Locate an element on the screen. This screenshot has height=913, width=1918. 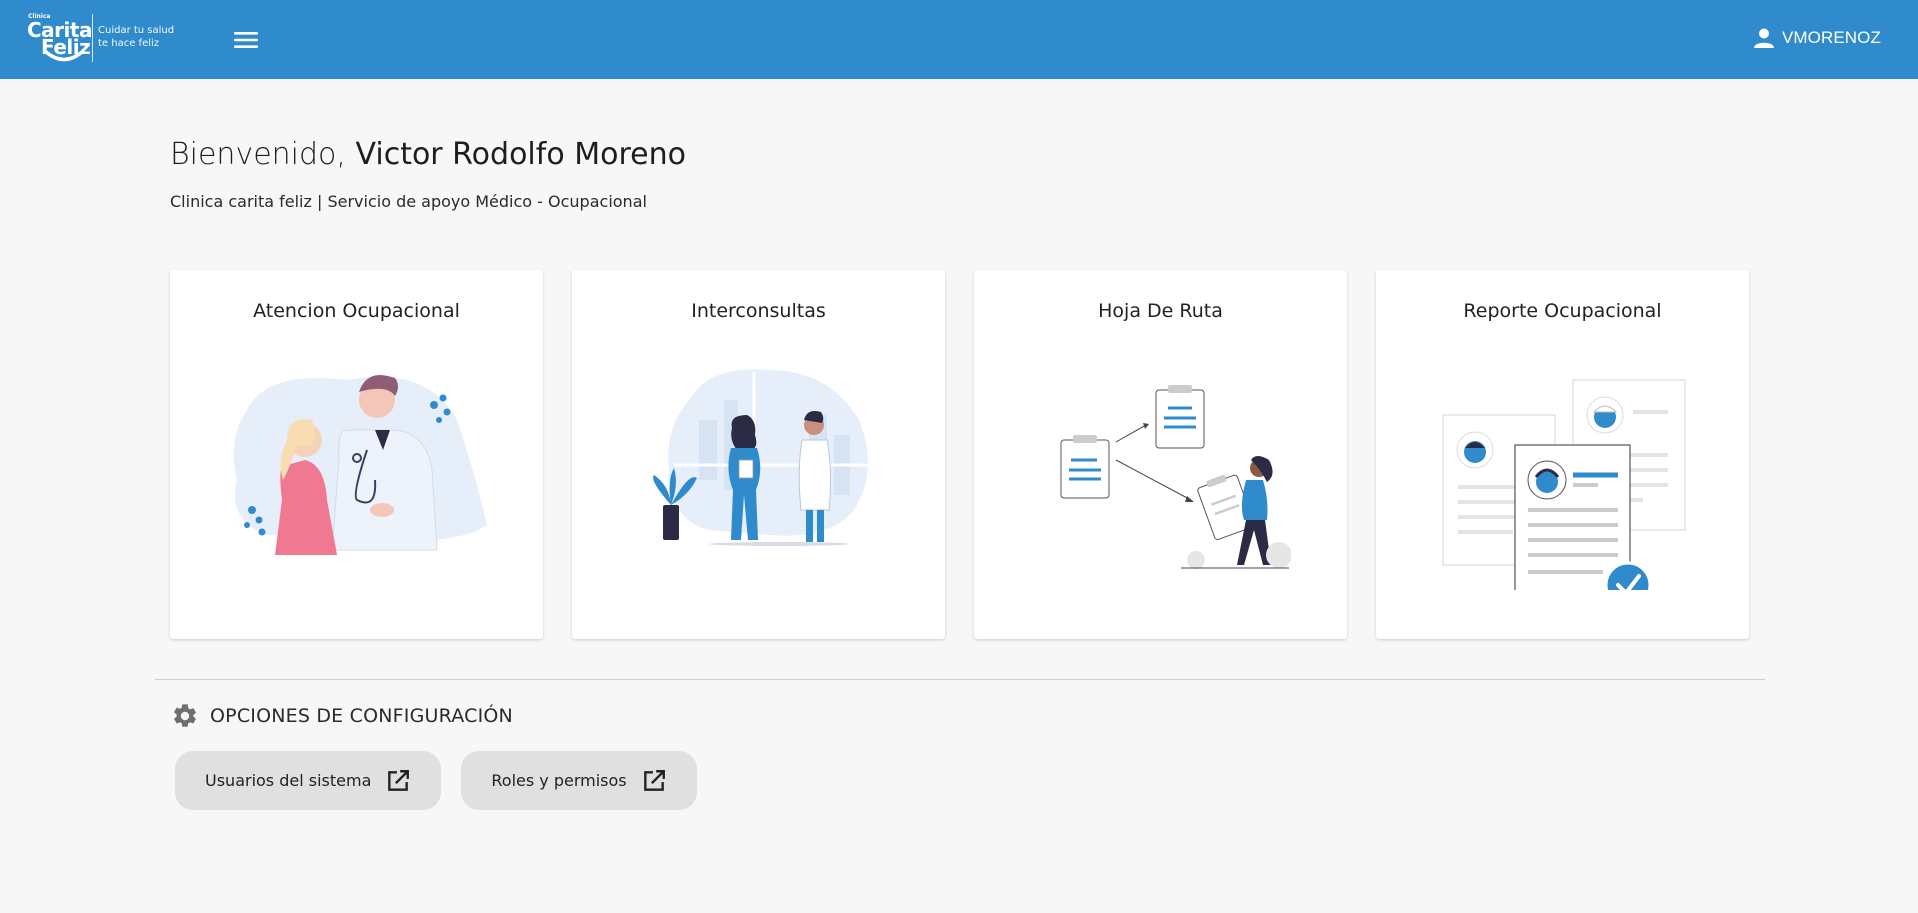
welcome-greeting: Bienvenido, is located at coordinates (258, 154).